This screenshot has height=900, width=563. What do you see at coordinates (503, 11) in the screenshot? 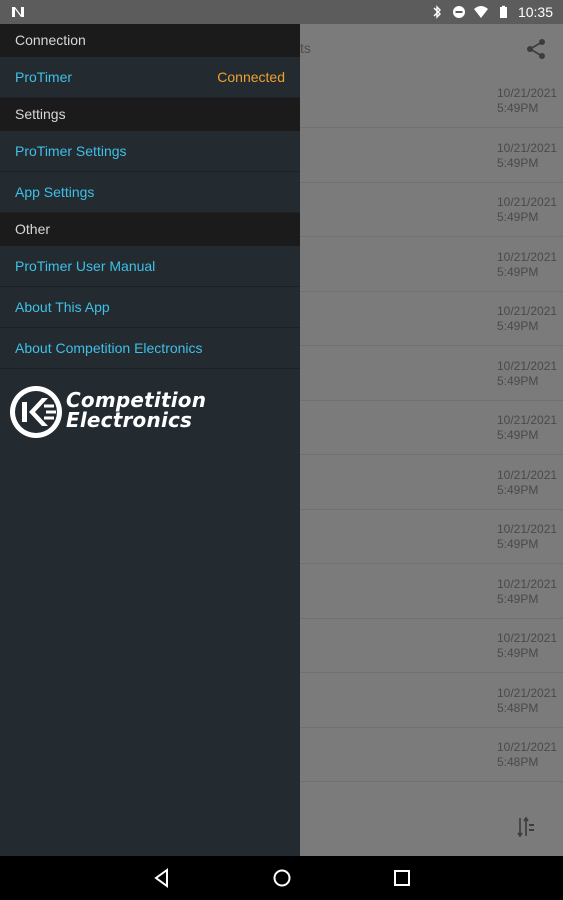
I see `battery-icon` at bounding box center [503, 11].